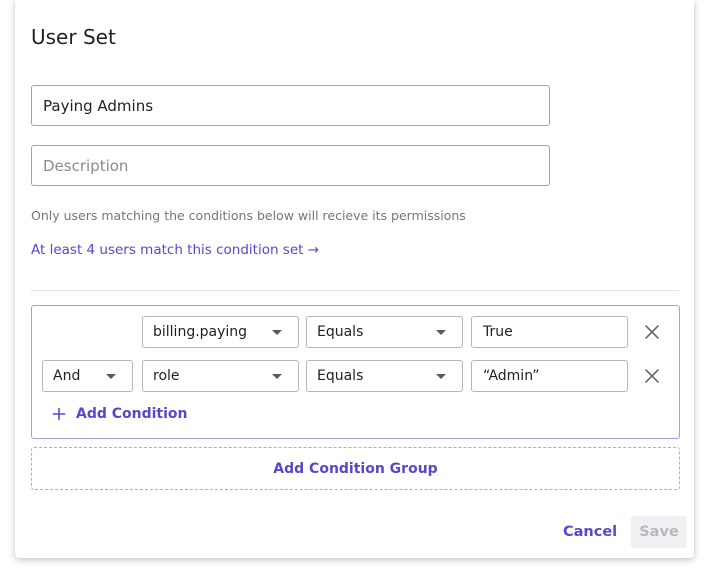 The width and height of the screenshot is (709, 582). What do you see at coordinates (200, 332) in the screenshot?
I see `field-select-value: billing.paying` at bounding box center [200, 332].